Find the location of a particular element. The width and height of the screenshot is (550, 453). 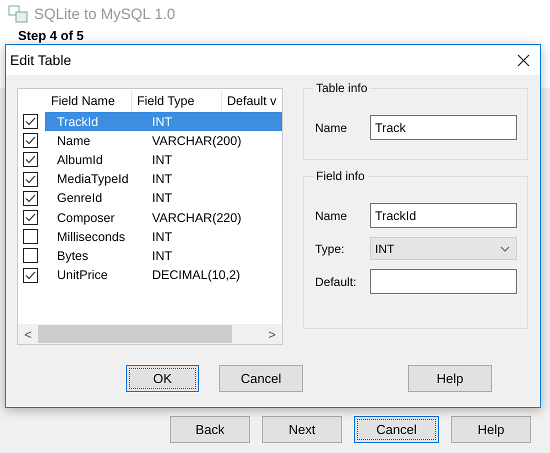

list-row: Milliseconds INT is located at coordinates (163, 236).